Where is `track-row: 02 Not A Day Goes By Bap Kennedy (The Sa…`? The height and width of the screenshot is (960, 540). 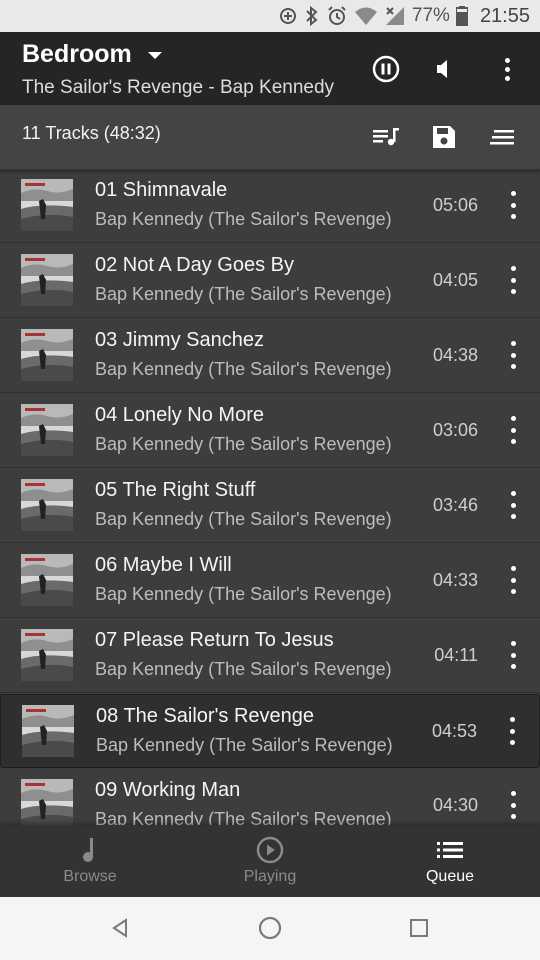 track-row: 02 Not A Day Goes By Bap Kennedy (The Sa… is located at coordinates (270, 281).